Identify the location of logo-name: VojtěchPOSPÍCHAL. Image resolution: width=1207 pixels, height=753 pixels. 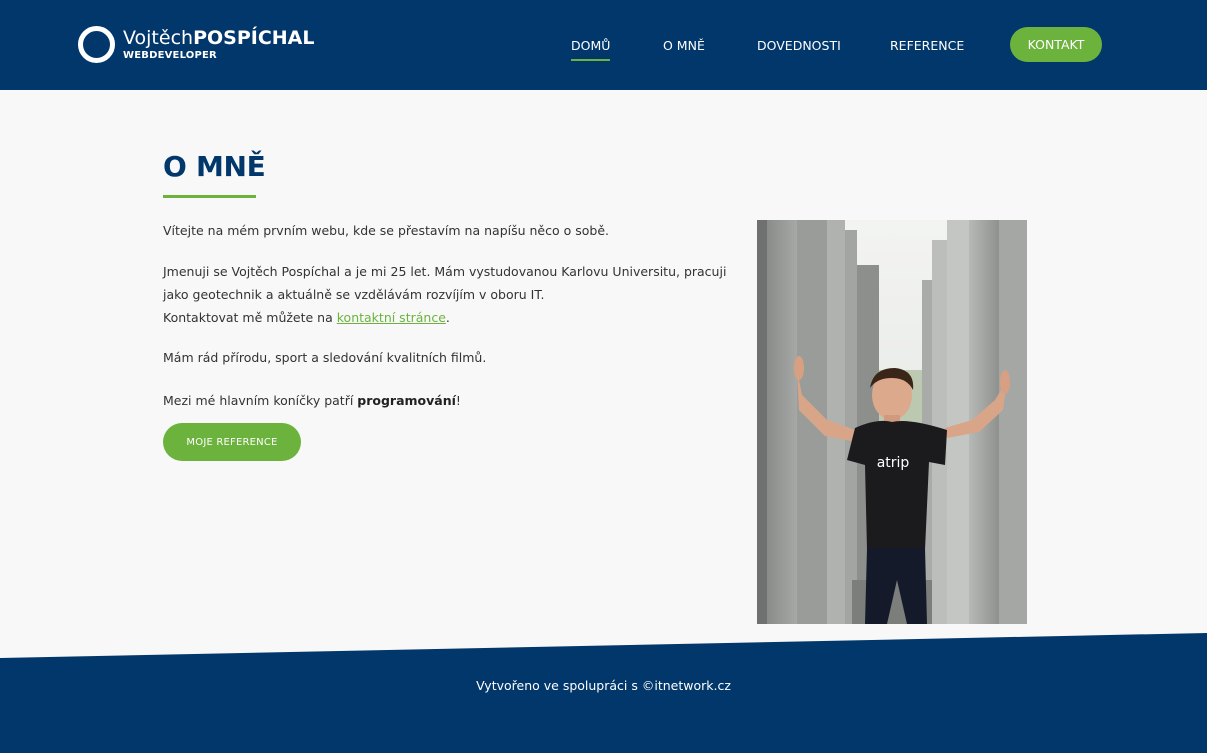
(219, 37).